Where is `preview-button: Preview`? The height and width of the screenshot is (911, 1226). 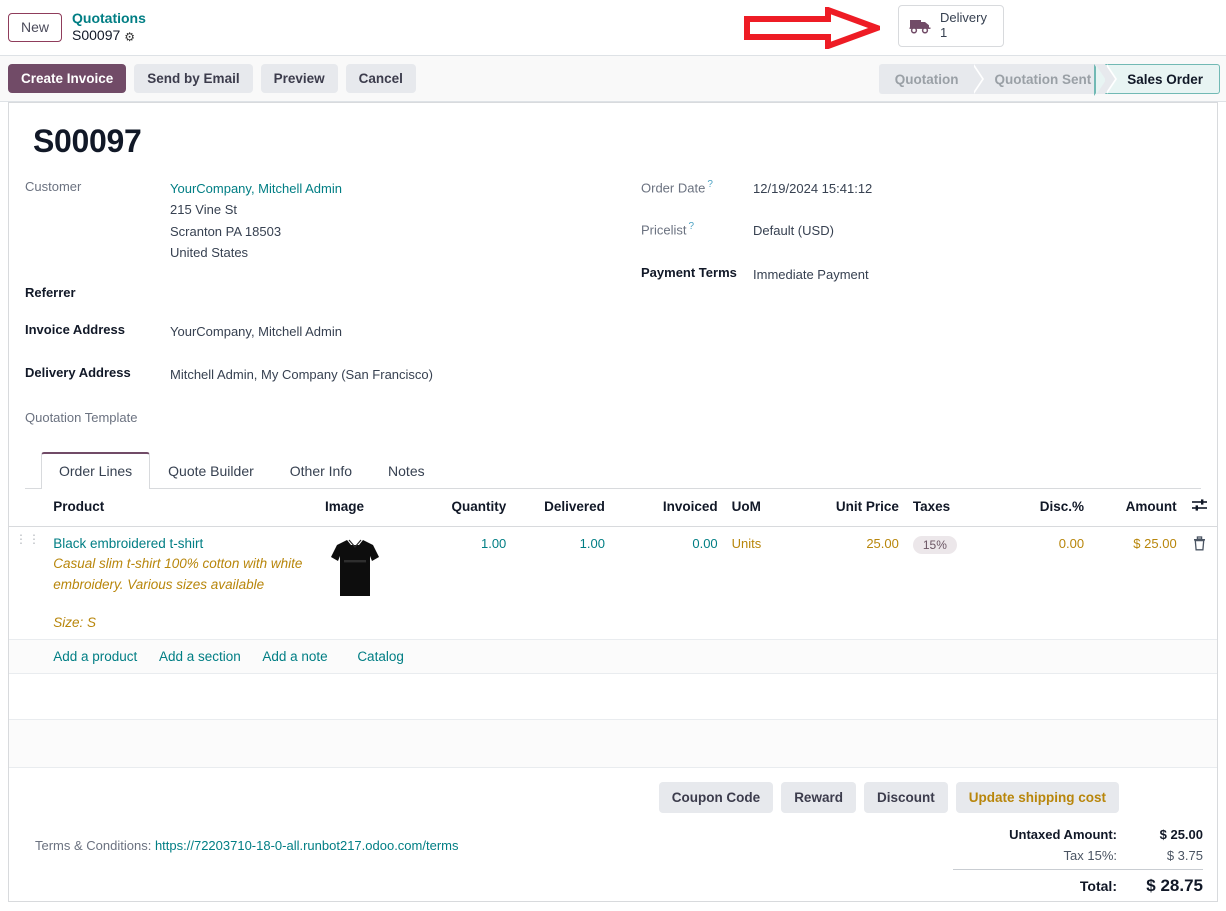 preview-button: Preview is located at coordinates (299, 78).